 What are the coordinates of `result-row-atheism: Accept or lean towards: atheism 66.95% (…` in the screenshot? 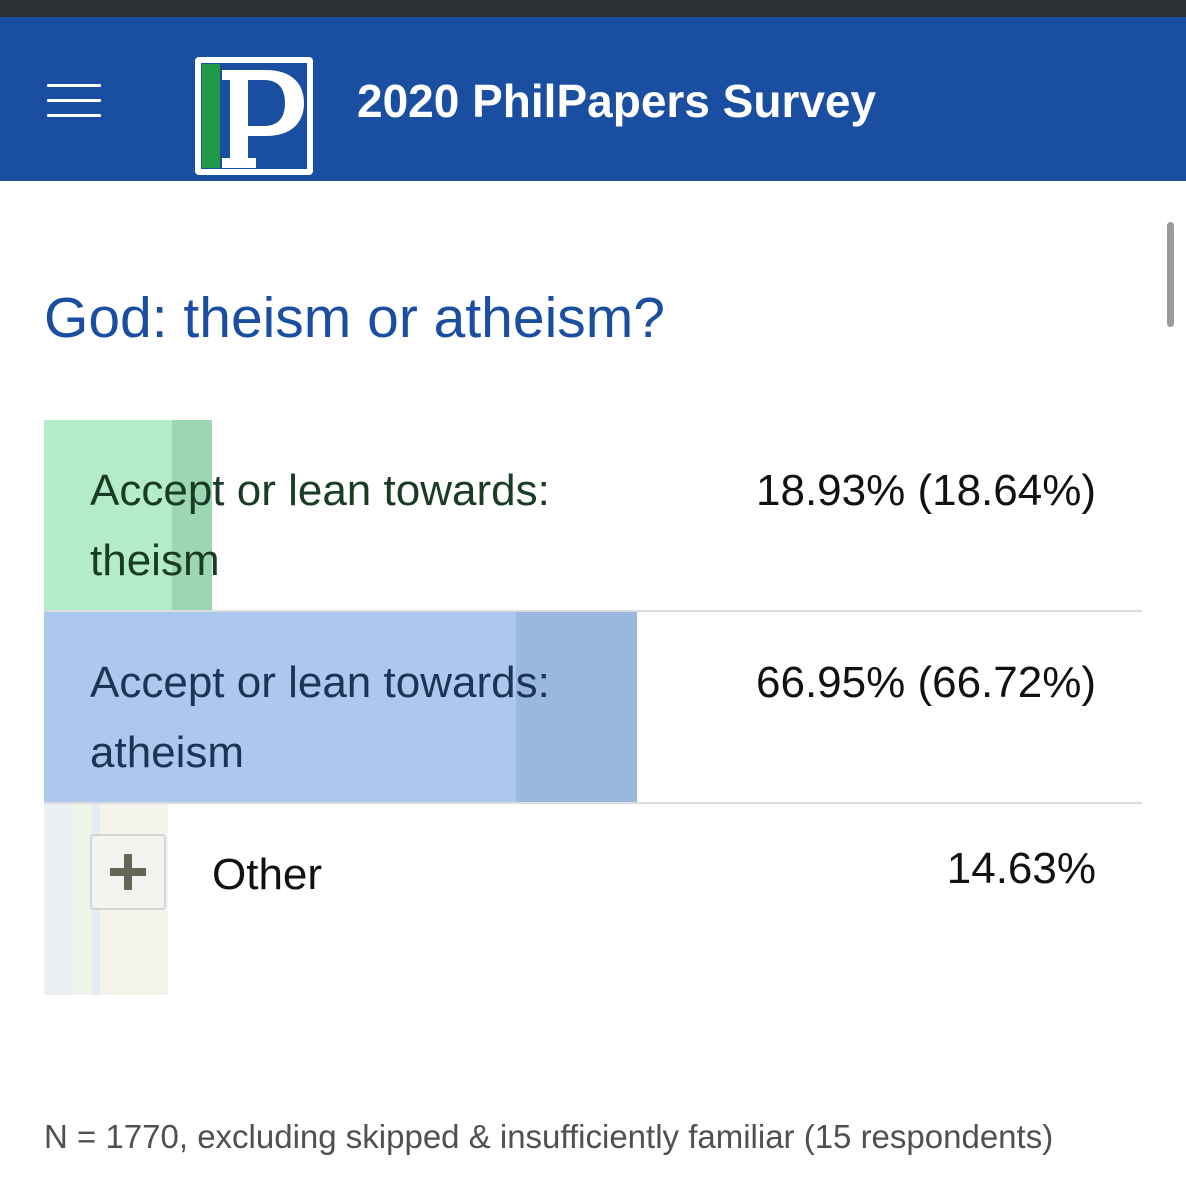 It's located at (593, 707).